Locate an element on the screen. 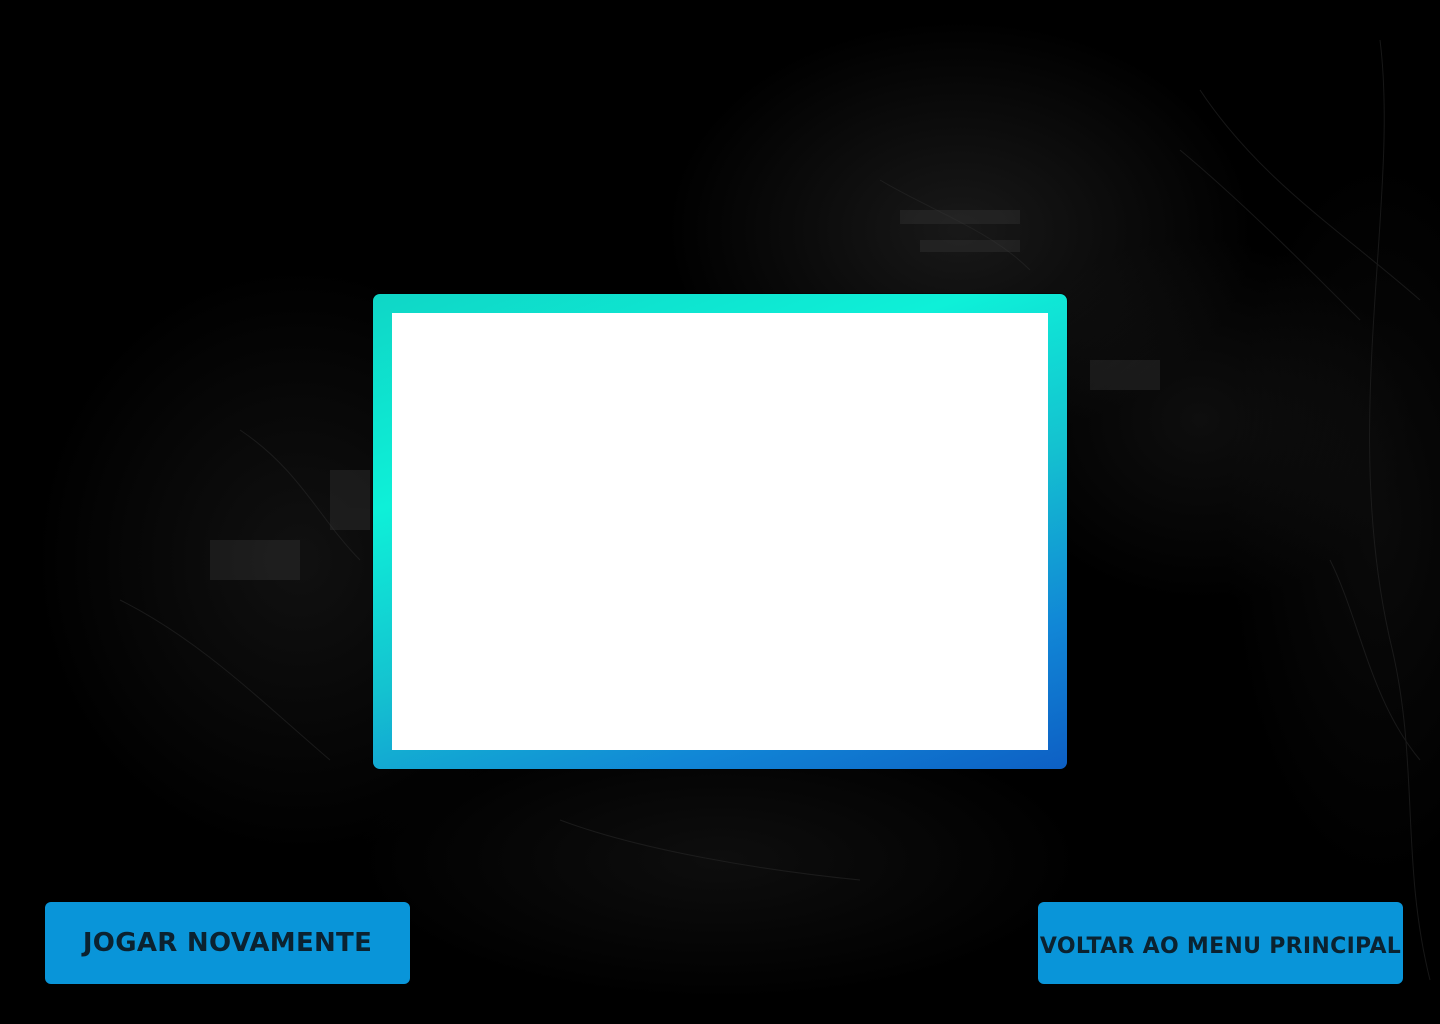 The image size is (1440, 1024). play-again-label: JOGAR NOVAMENTE is located at coordinates (227, 943).